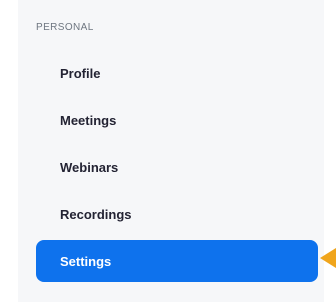  Describe the element at coordinates (168, 214) in the screenshot. I see `sidebar-item-recordings: Recordings` at that location.